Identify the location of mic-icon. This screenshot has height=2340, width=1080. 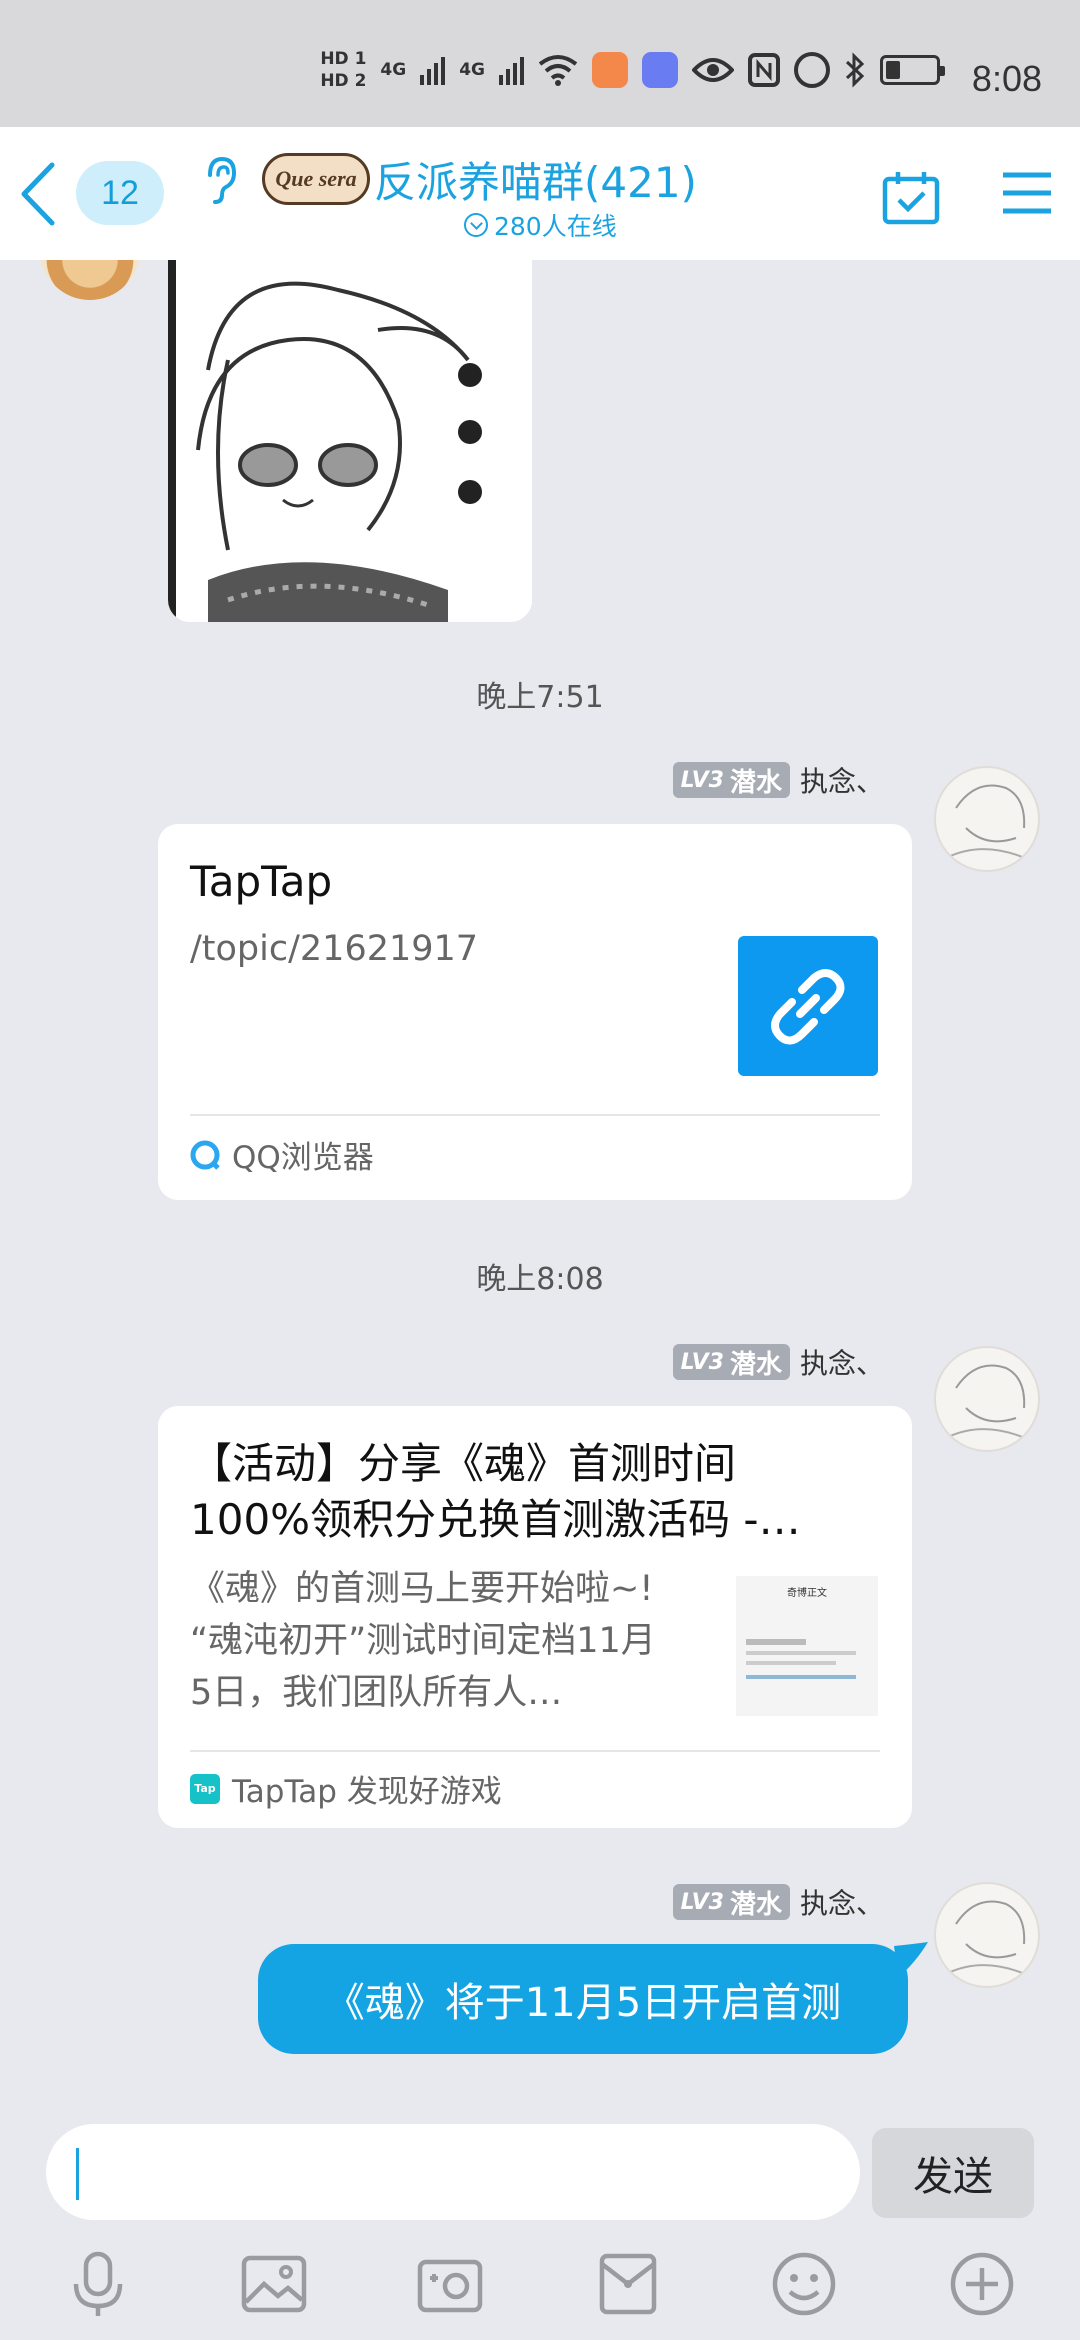
(98, 2284).